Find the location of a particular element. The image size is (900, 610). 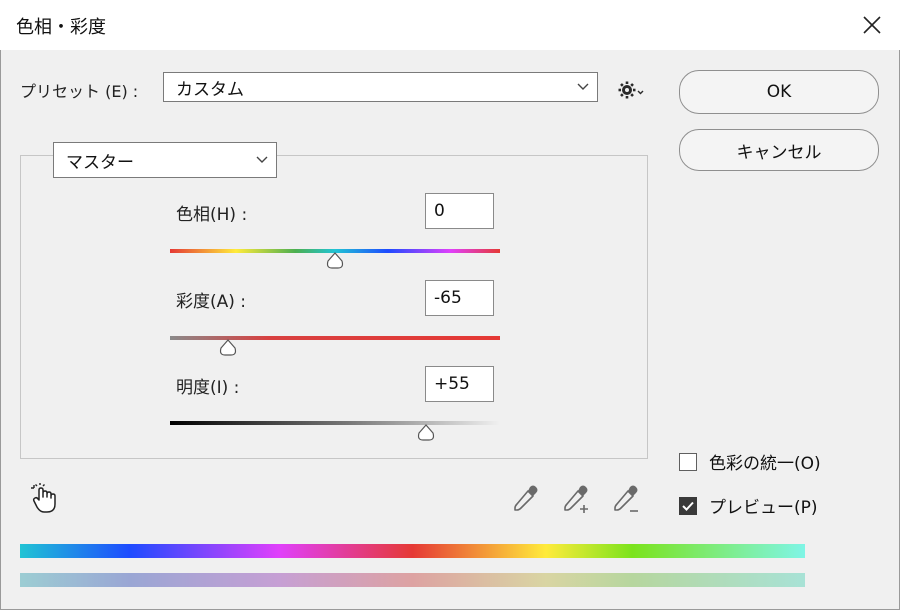

lightness-slider-thumb is located at coordinates (426, 433).